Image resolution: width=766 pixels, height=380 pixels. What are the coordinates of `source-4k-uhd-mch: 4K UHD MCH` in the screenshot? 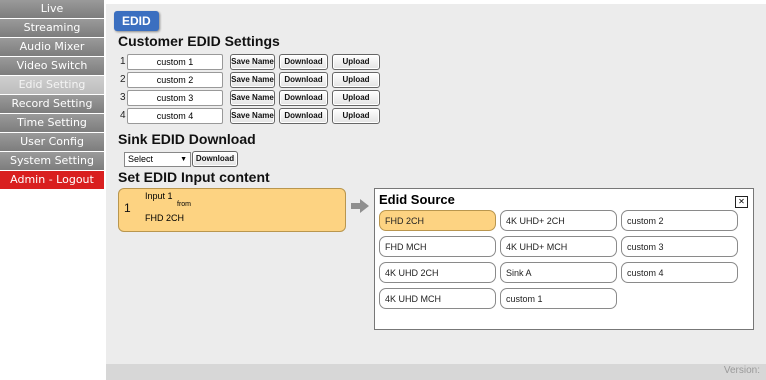 It's located at (437, 298).